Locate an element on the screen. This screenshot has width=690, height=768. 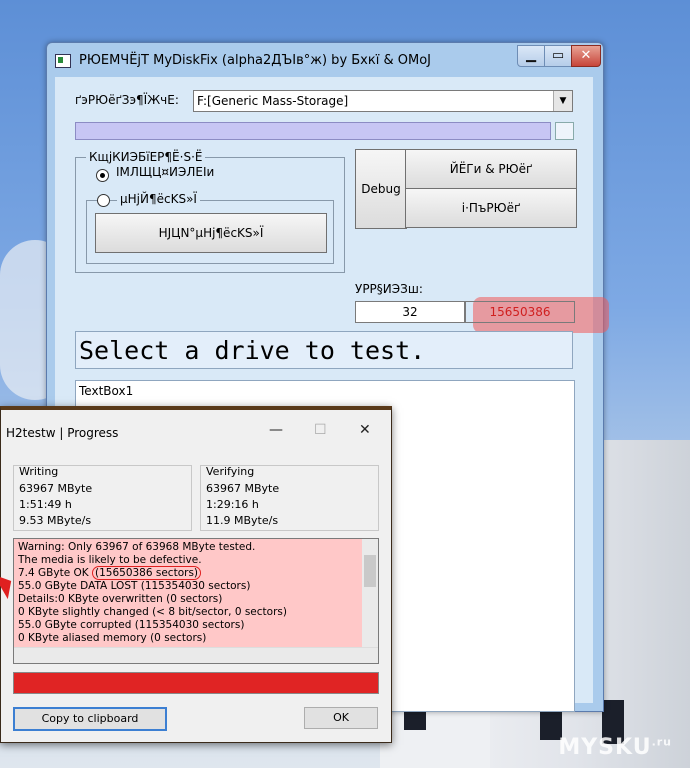
radio-quick-test-label: ІМЛЩЦ¤ИЭЛЕІи is located at coordinates (165, 172).